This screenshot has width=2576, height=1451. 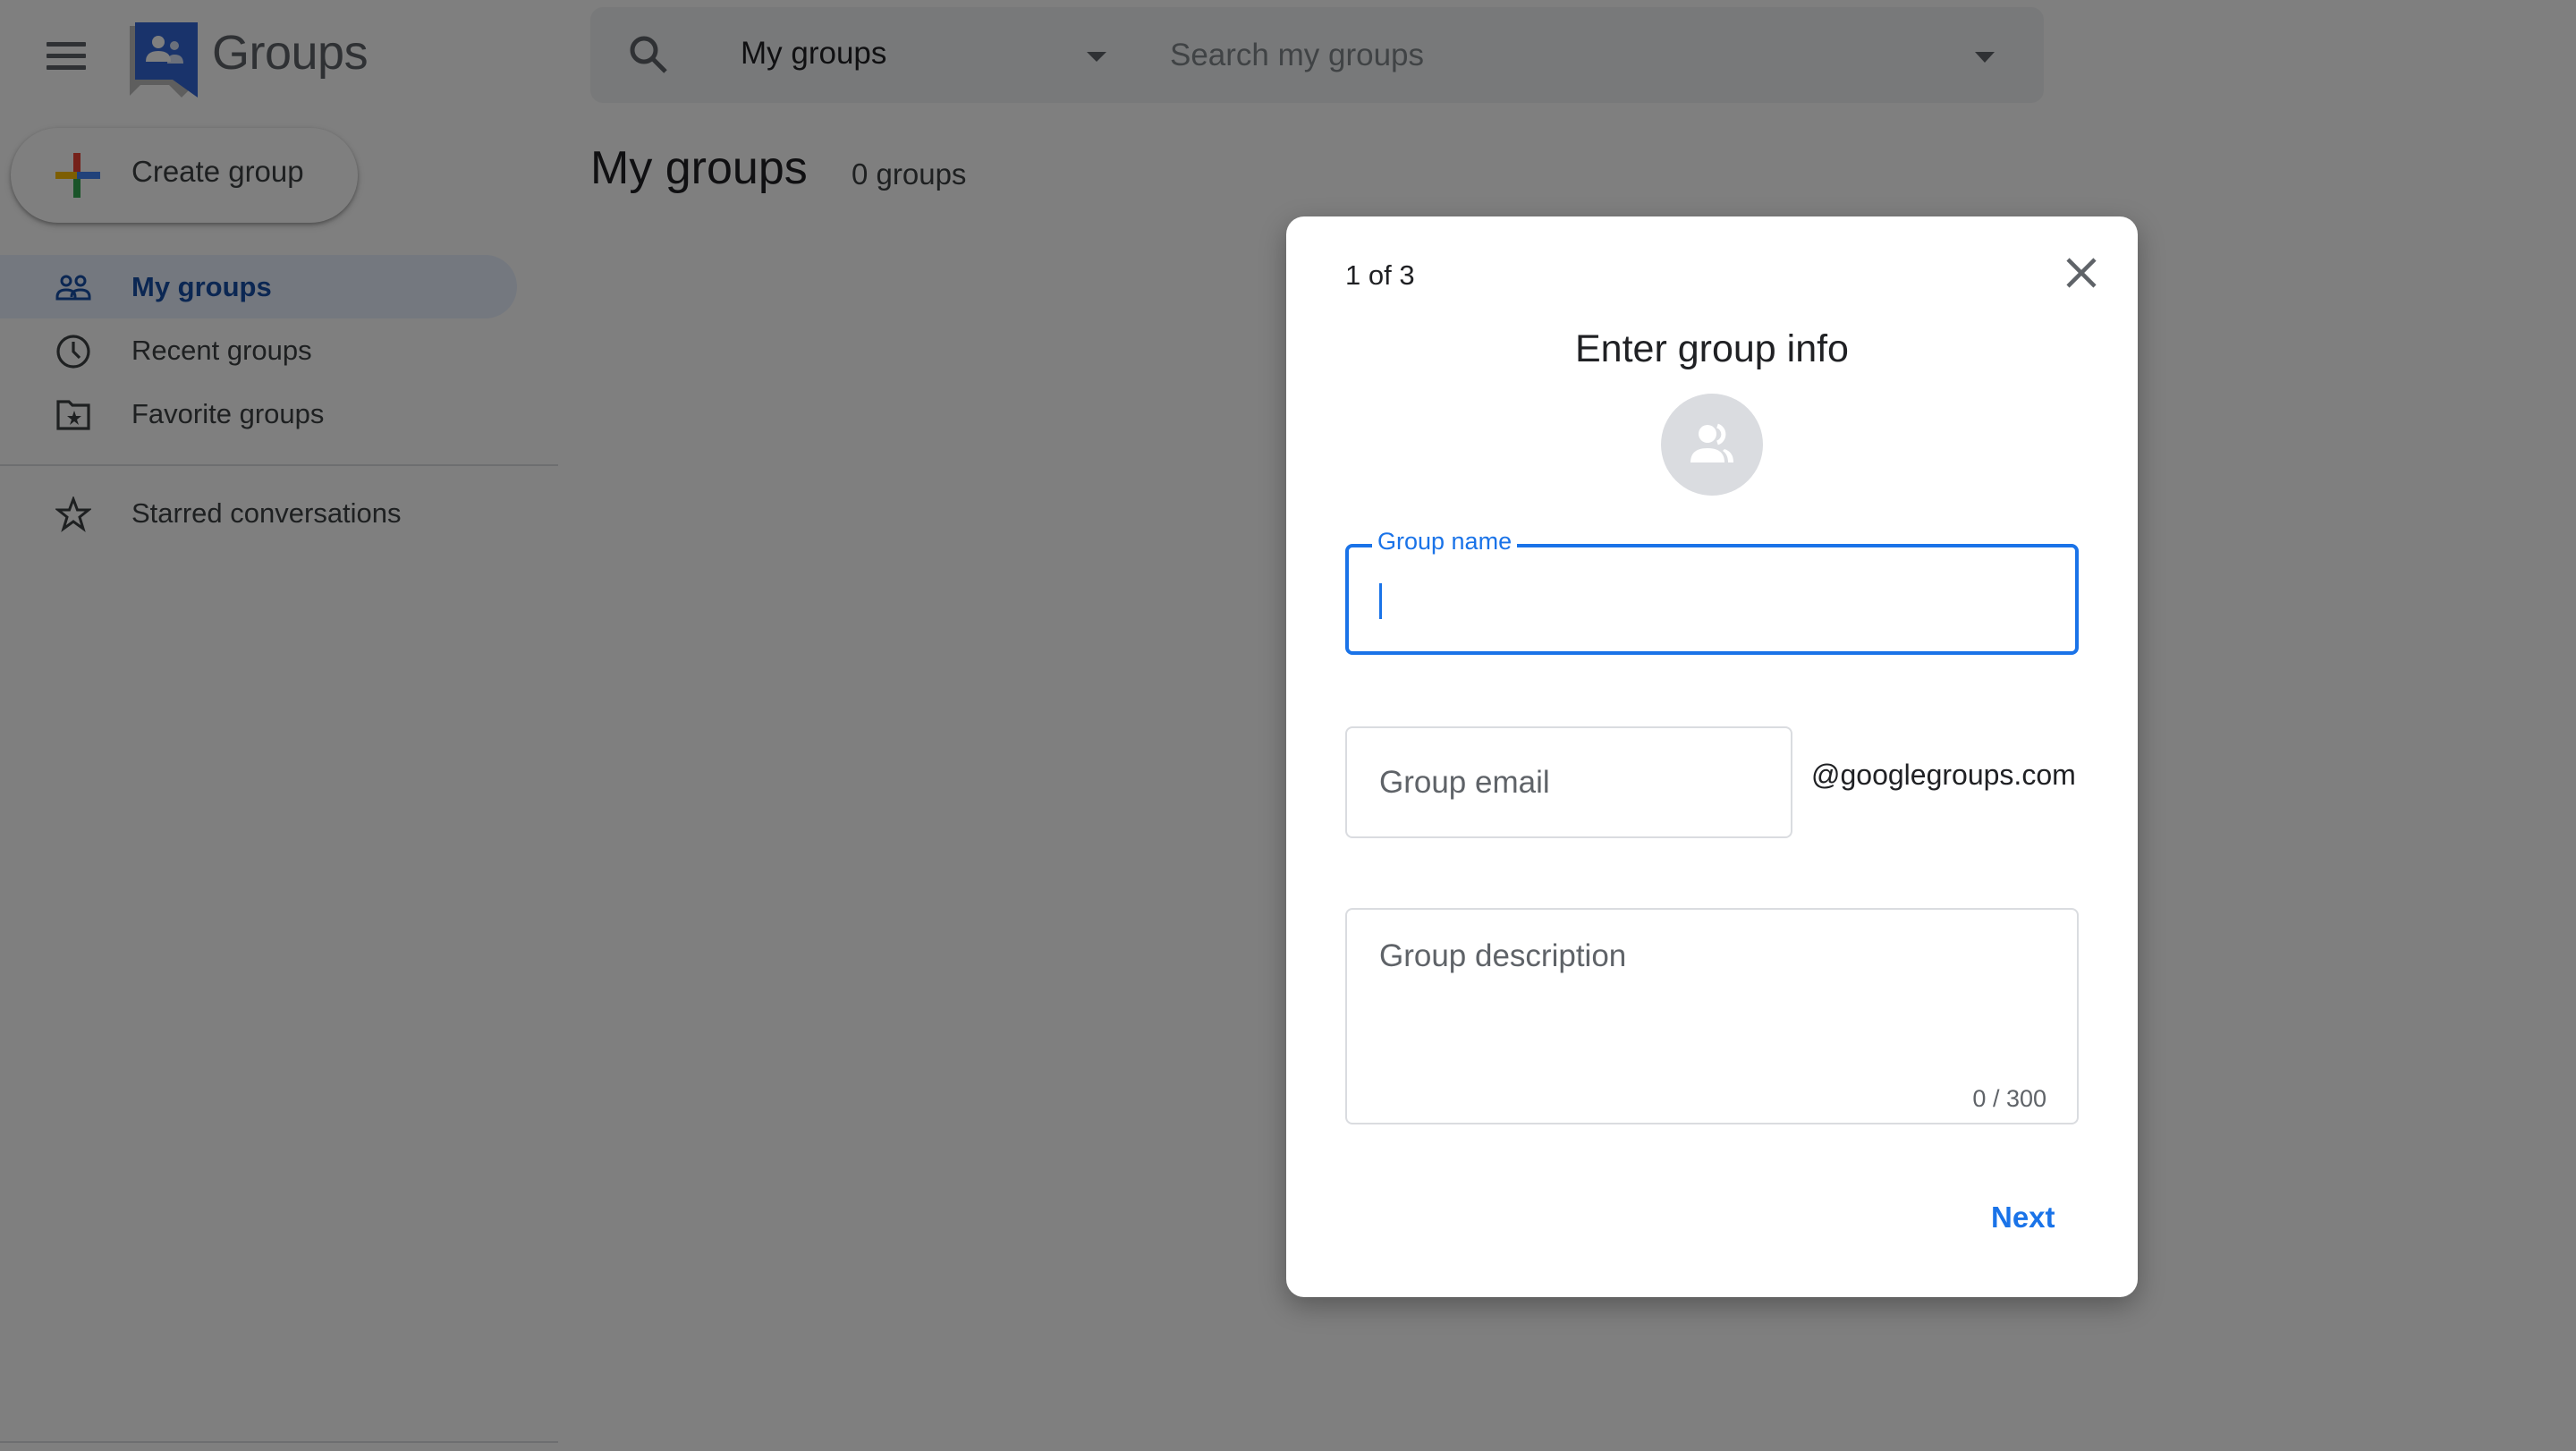 What do you see at coordinates (1943, 775) in the screenshot?
I see `email-domain-suffix: @googlegroups.com` at bounding box center [1943, 775].